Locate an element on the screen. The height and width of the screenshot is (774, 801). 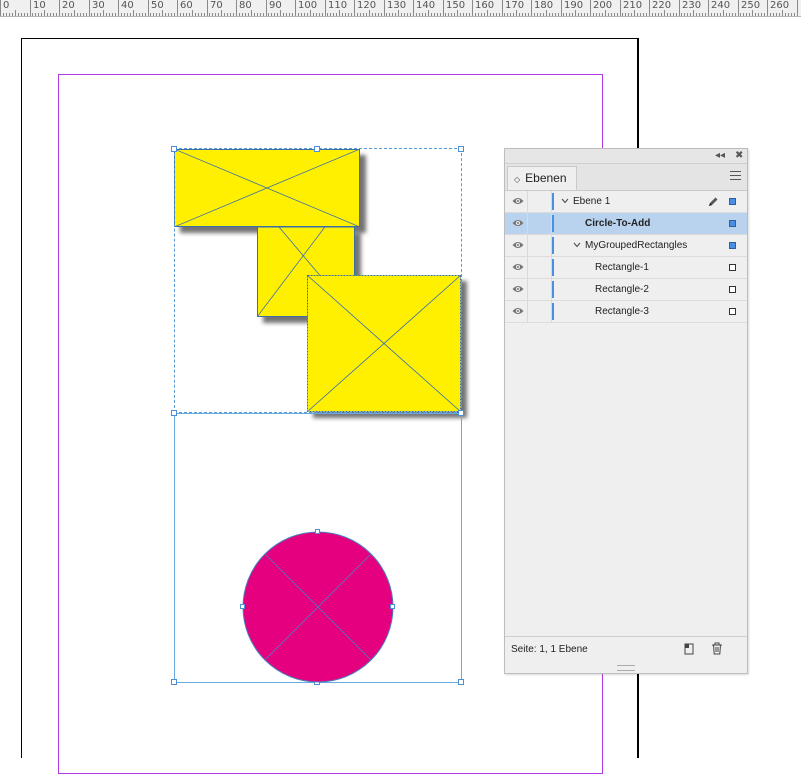
panel-menu-icon is located at coordinates (735, 177).